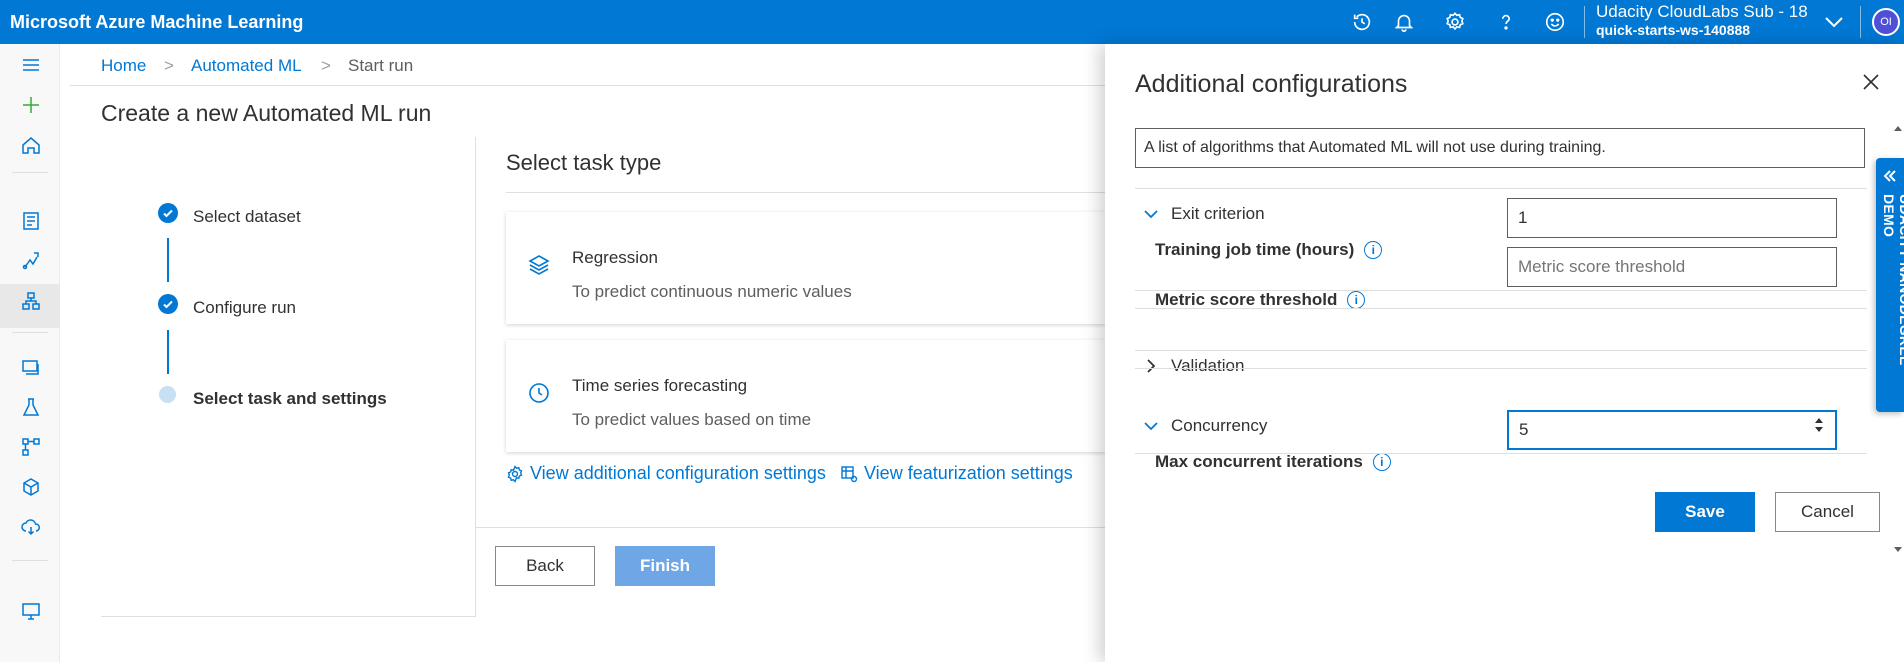 The height and width of the screenshot is (662, 1904). I want to click on section-label: Exit criterion, so click(1218, 213).